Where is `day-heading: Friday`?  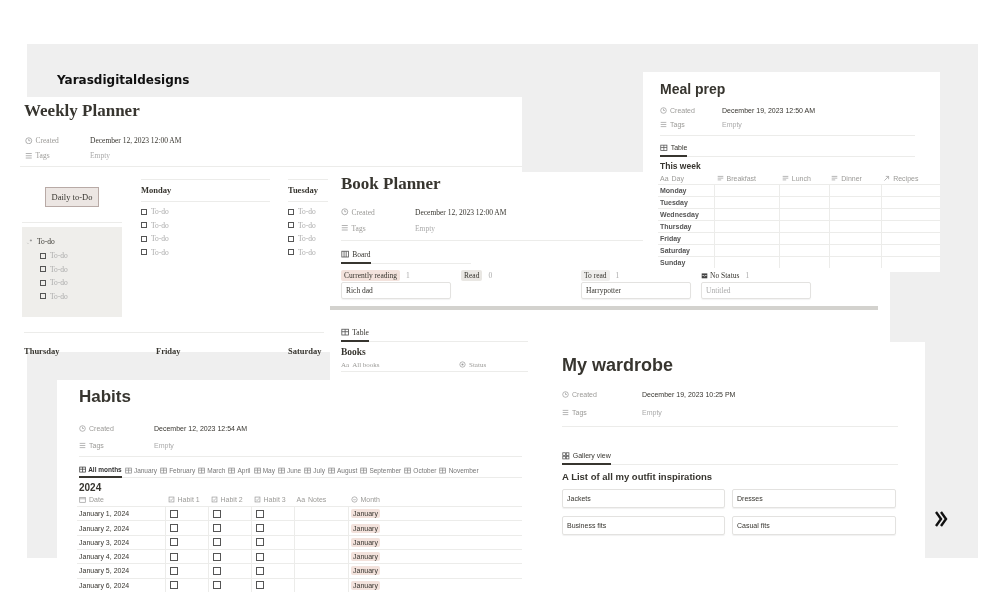 day-heading: Friday is located at coordinates (168, 351).